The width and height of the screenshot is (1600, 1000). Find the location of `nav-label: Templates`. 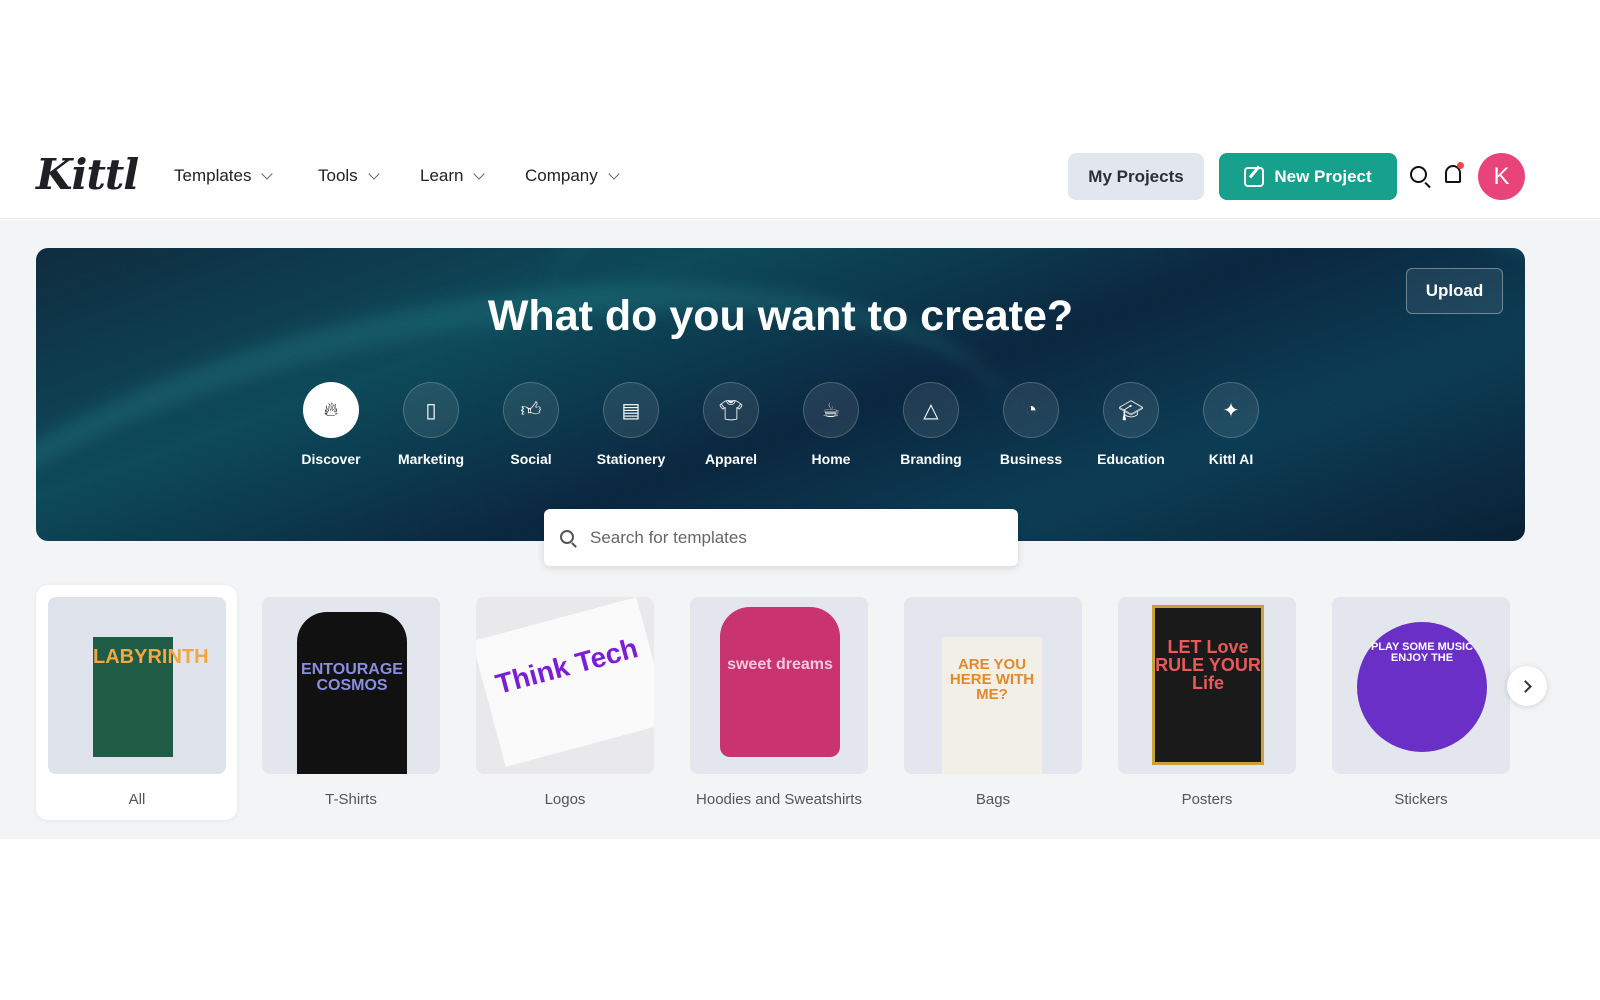

nav-label: Templates is located at coordinates (213, 175).